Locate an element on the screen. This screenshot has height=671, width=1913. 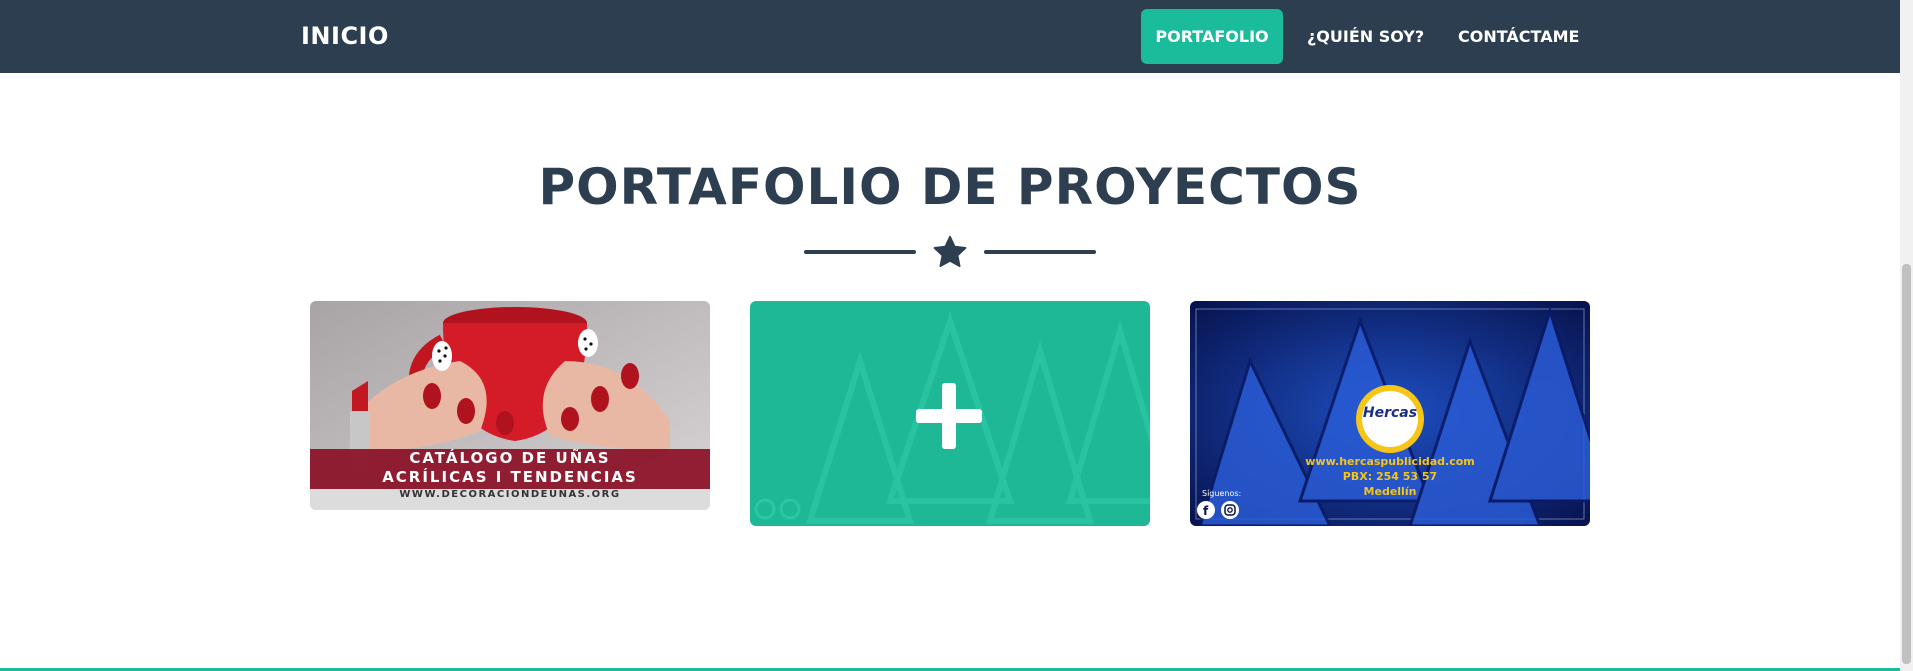
scrollbar-thumb is located at coordinates (1906, 464).